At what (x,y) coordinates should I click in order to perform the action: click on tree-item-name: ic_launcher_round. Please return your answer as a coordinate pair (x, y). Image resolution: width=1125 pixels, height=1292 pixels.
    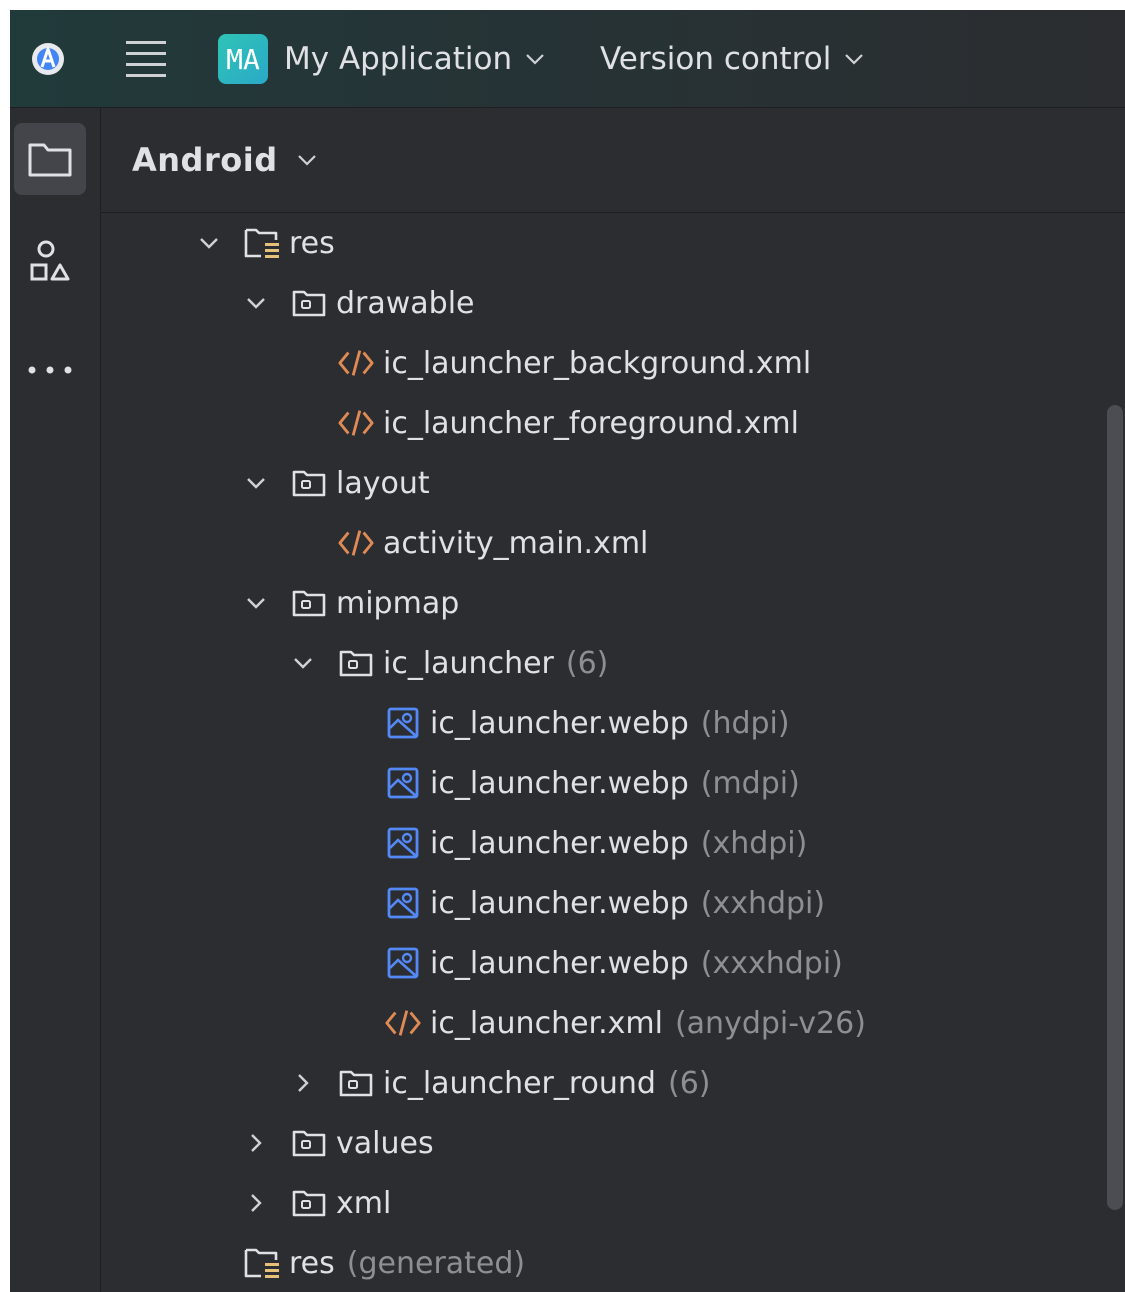
    Looking at the image, I should click on (519, 1083).